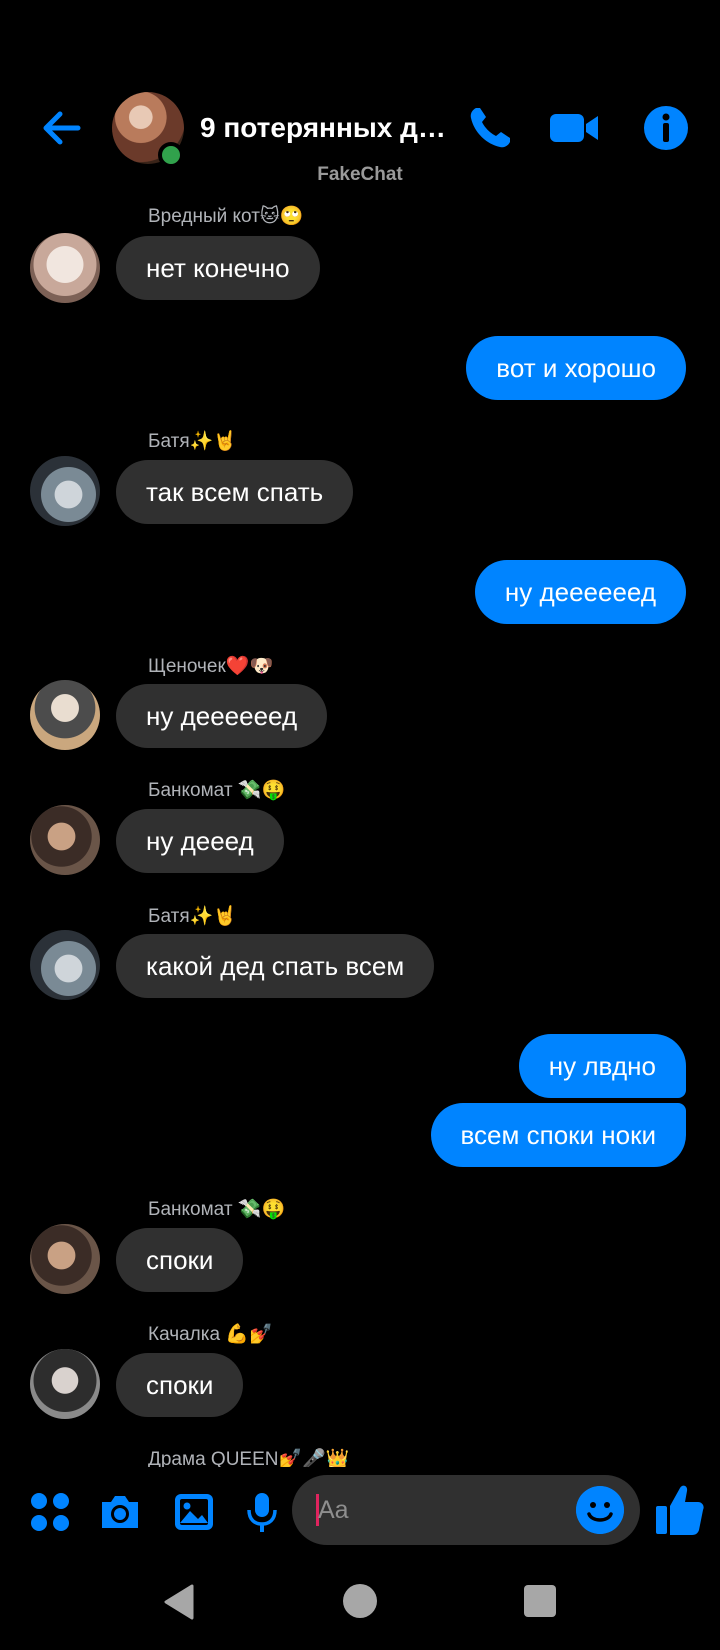  I want to click on info-icon, so click(666, 128).